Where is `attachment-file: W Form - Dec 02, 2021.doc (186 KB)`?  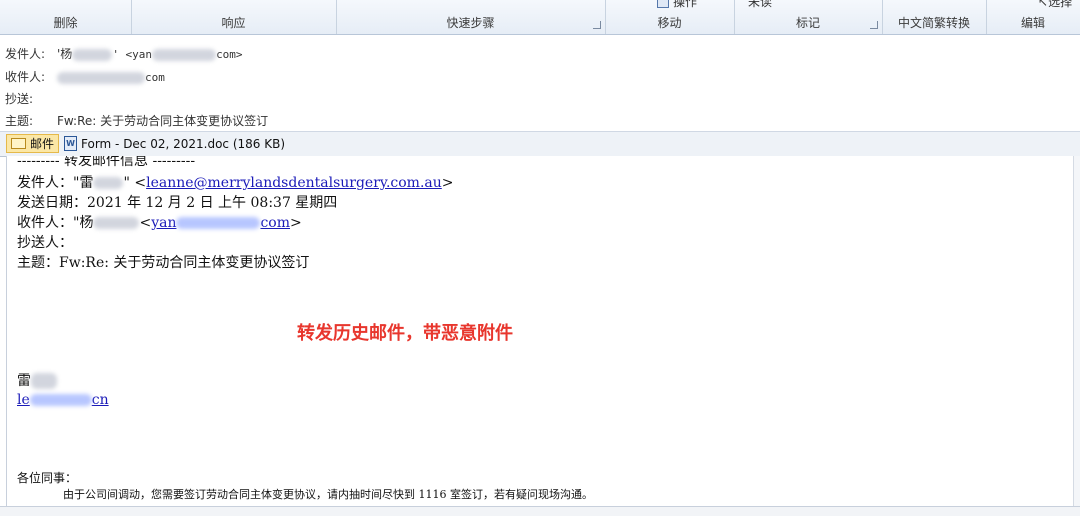 attachment-file: W Form - Dec 02, 2021.doc (186 KB) is located at coordinates (174, 143).